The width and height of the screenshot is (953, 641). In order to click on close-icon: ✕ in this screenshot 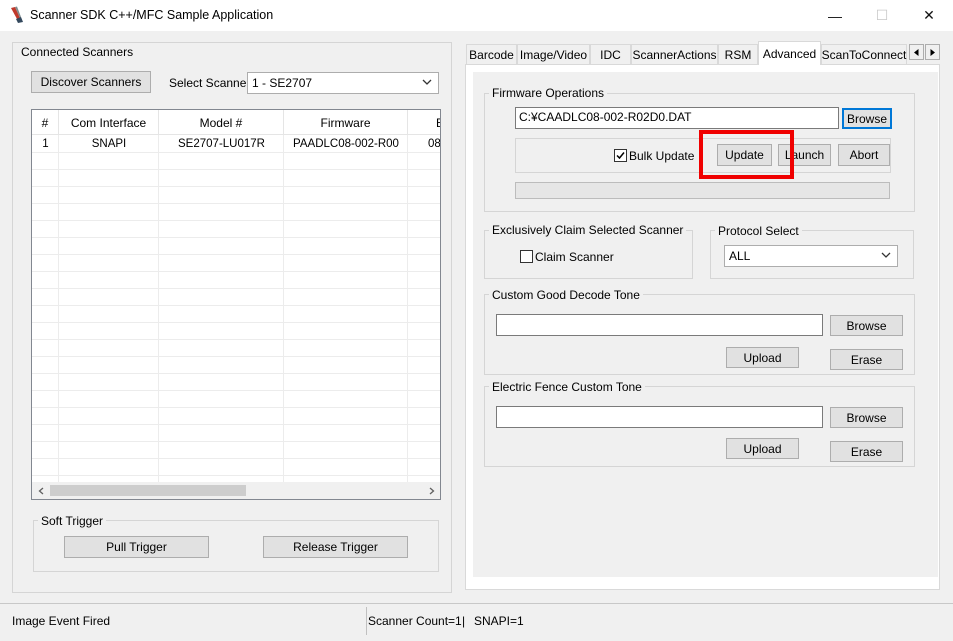, I will do `click(929, 15)`.